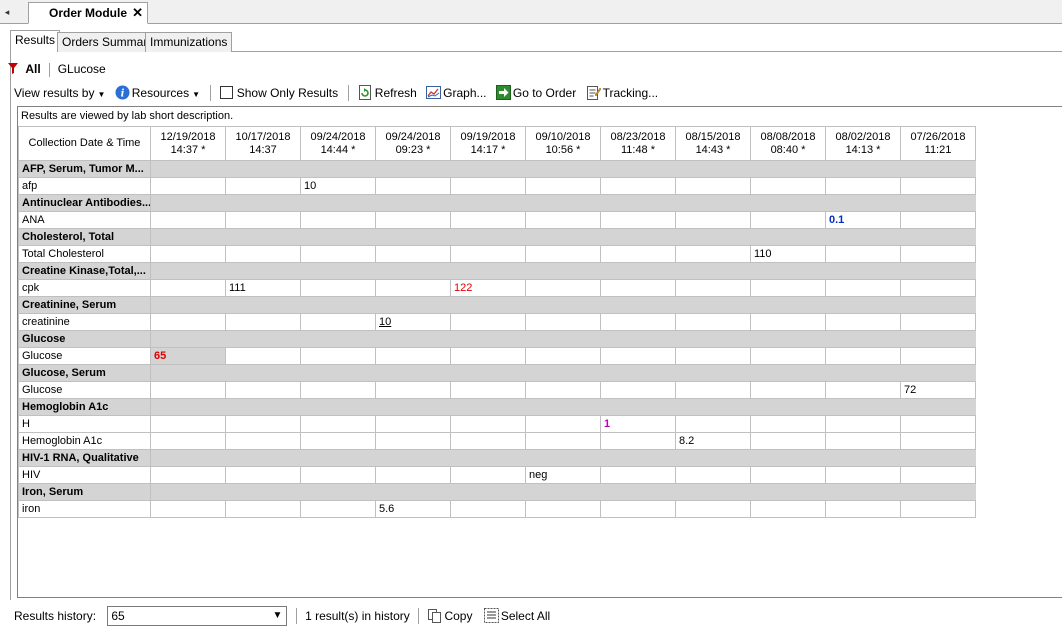 Image resolution: width=1062 pixels, height=628 pixels. Describe the element at coordinates (84, 441) in the screenshot. I see `test-label: Hemoglobin A1c` at that location.